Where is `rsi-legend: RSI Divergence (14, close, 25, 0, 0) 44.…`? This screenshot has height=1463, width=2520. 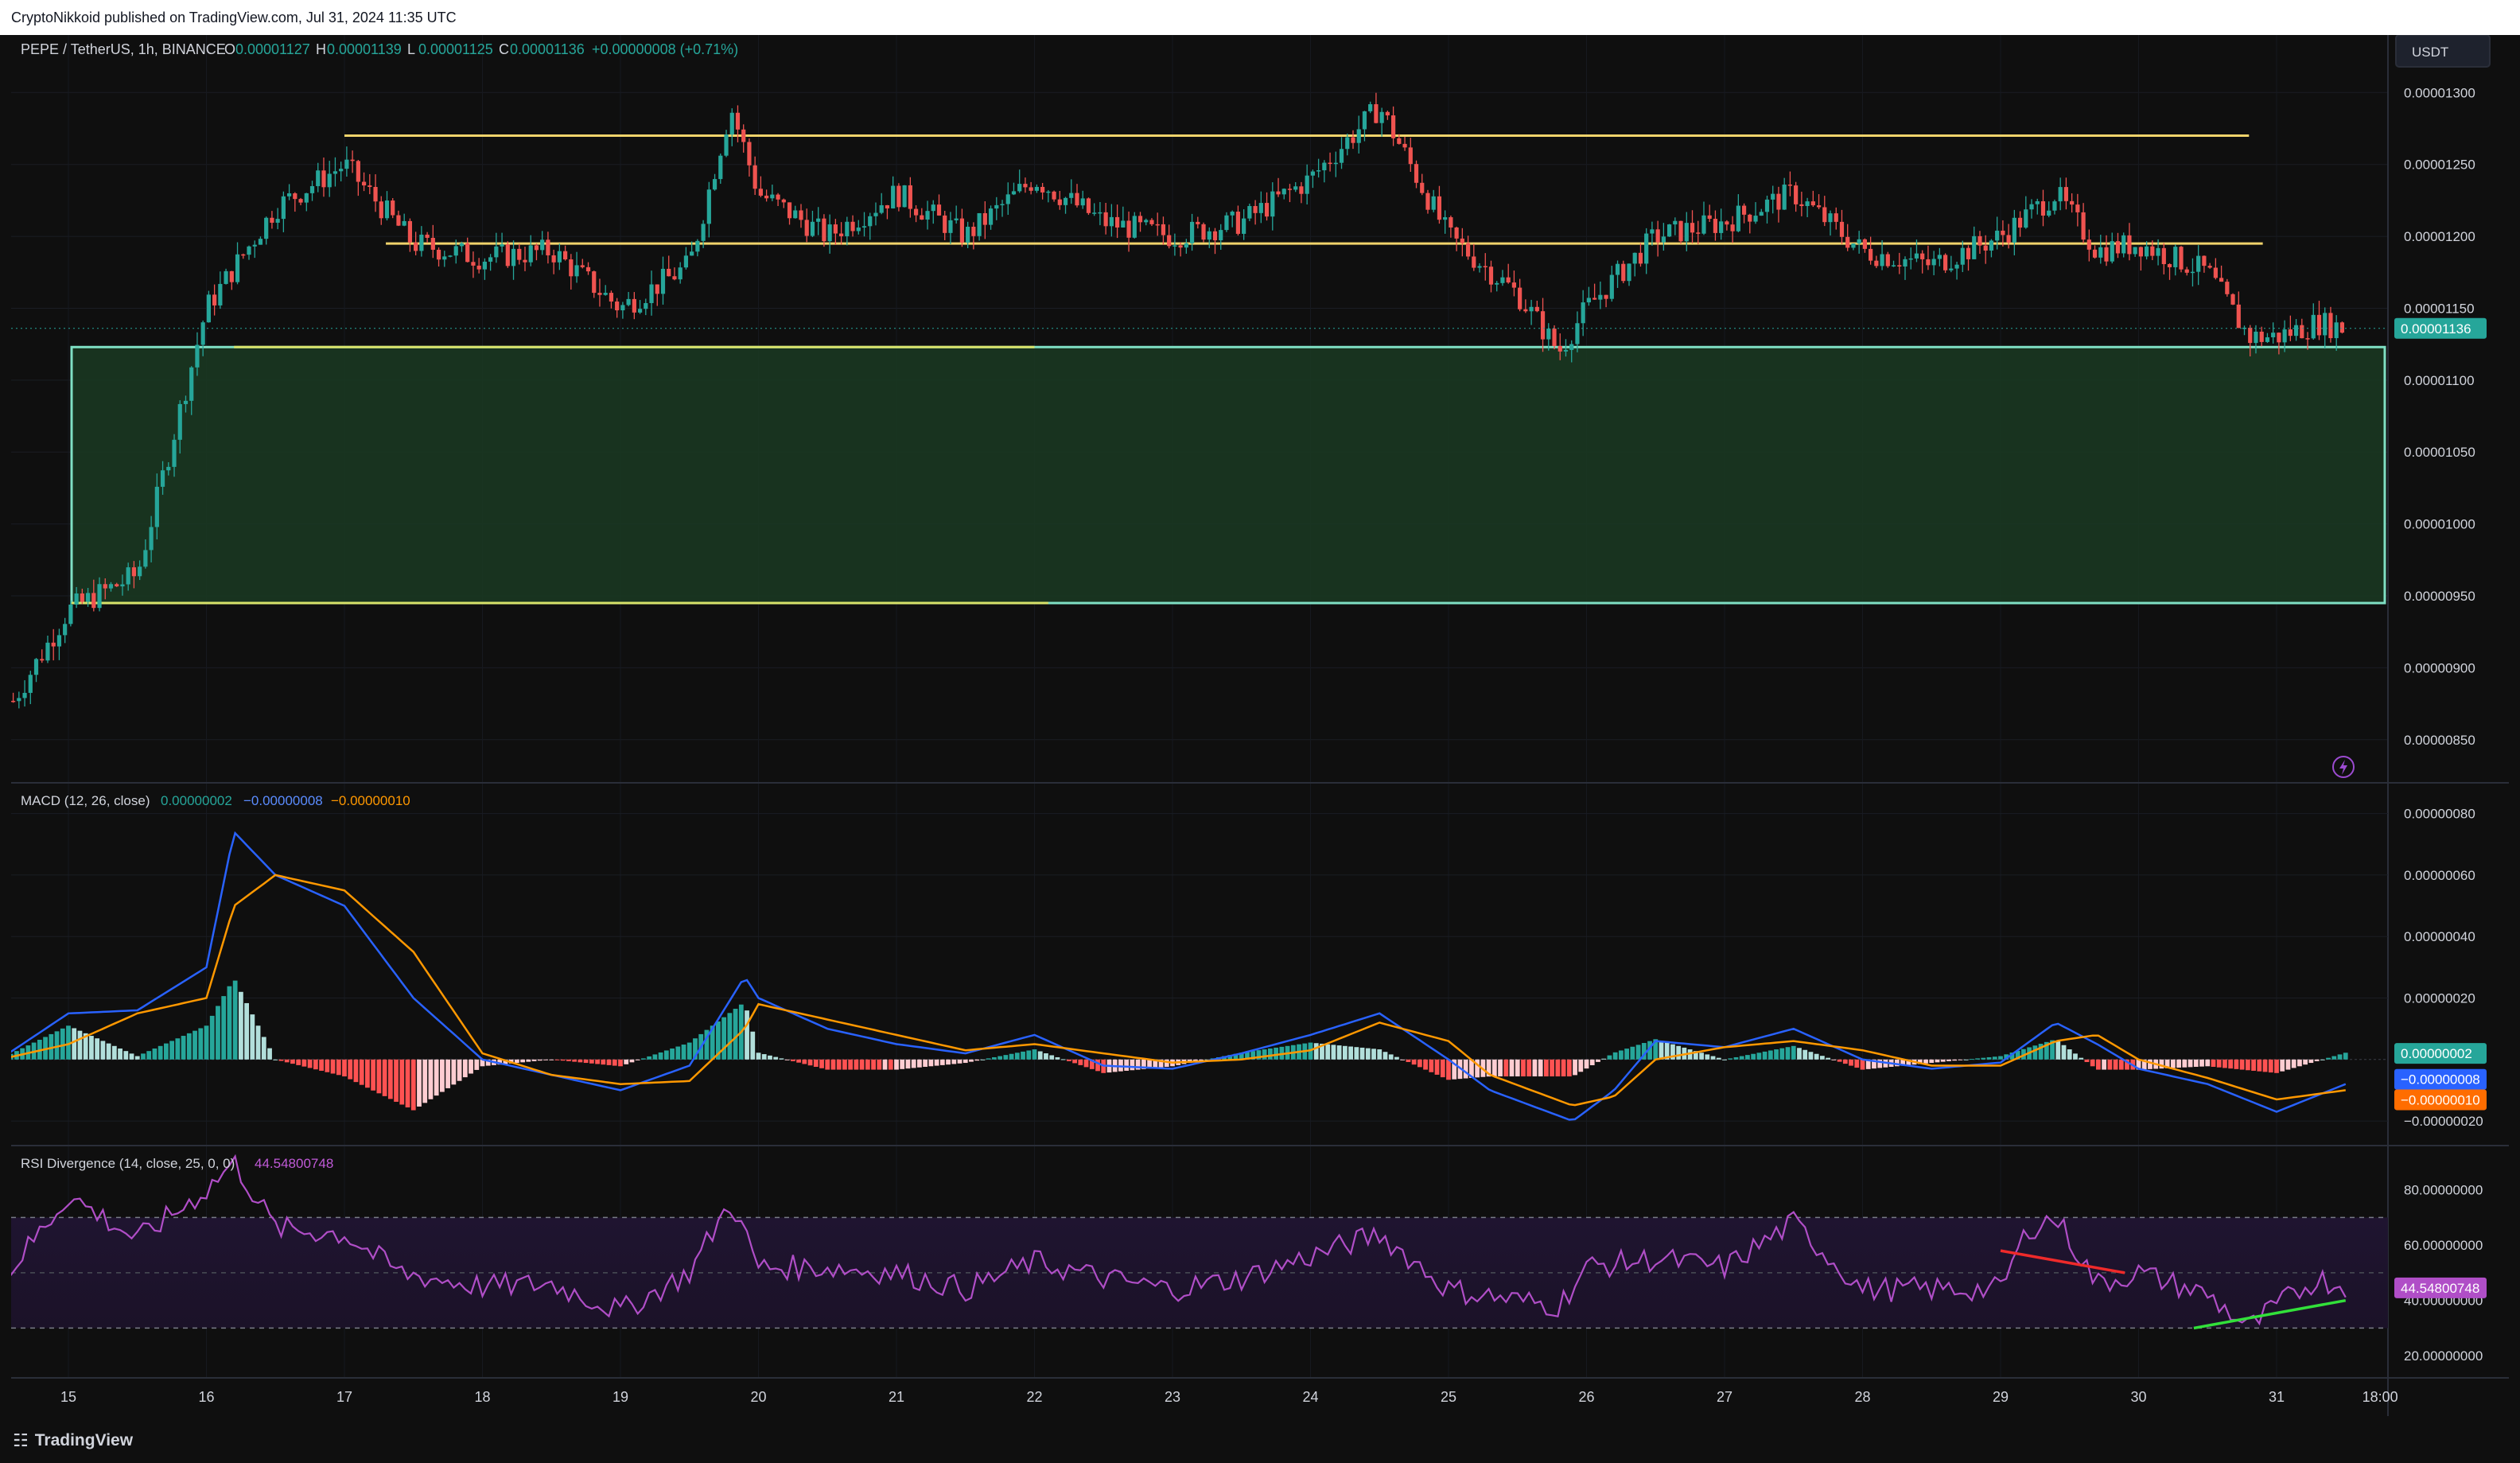
rsi-legend: RSI Divergence (14, close, 25, 0, 0) 44.… is located at coordinates (177, 1163).